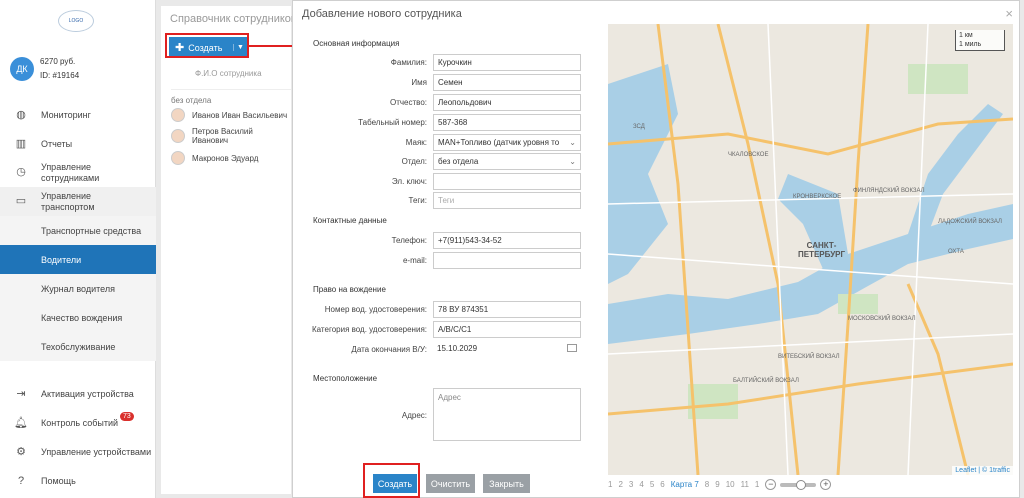  Describe the element at coordinates (78, 480) in the screenshot. I see `nav-help: ? Помощь` at that location.